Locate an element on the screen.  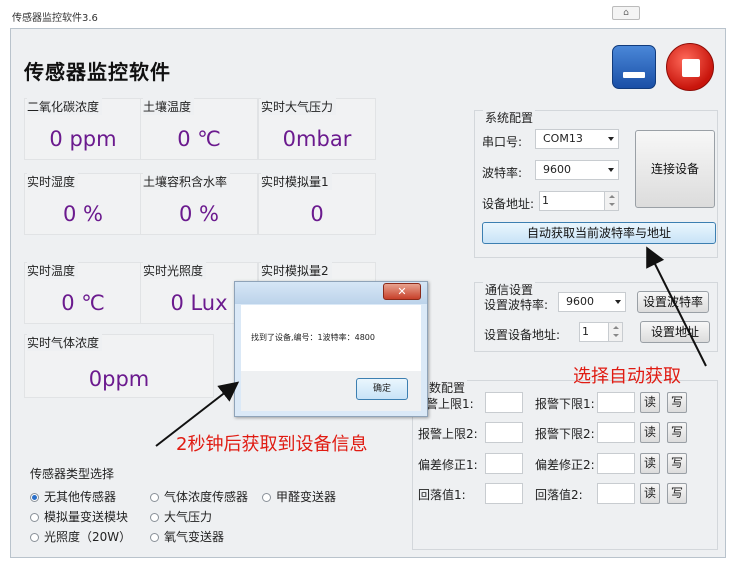
radio-gas: 气体浓度传感器 is located at coordinates (199, 496).